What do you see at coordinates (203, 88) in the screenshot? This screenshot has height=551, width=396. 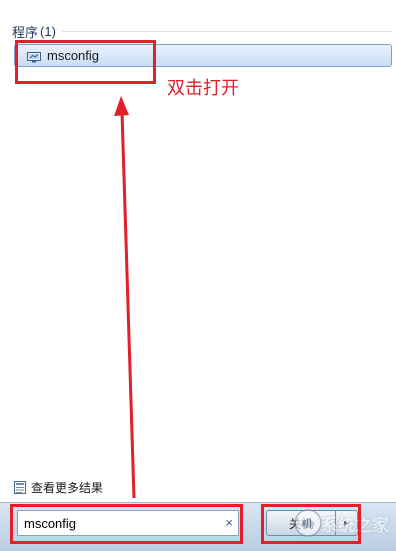 I see `annotation-instruction: 双击打开` at bounding box center [203, 88].